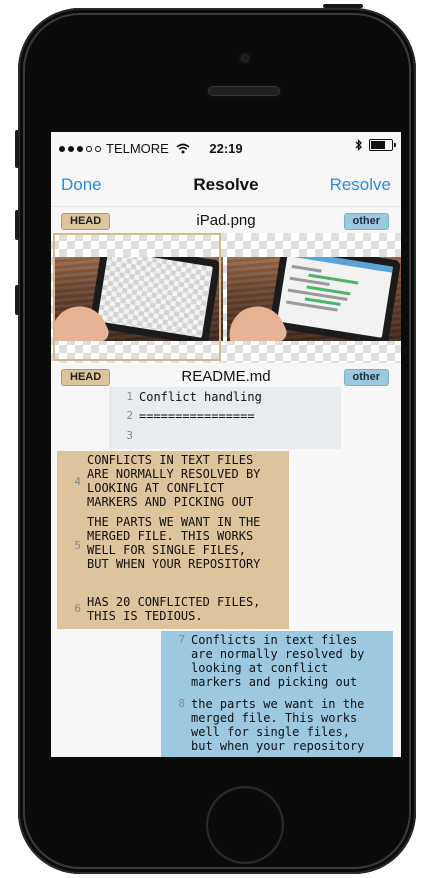 The height and width of the screenshot is (878, 430). What do you see at coordinates (360, 185) in the screenshot?
I see `resolve-button: Resolve` at bounding box center [360, 185].